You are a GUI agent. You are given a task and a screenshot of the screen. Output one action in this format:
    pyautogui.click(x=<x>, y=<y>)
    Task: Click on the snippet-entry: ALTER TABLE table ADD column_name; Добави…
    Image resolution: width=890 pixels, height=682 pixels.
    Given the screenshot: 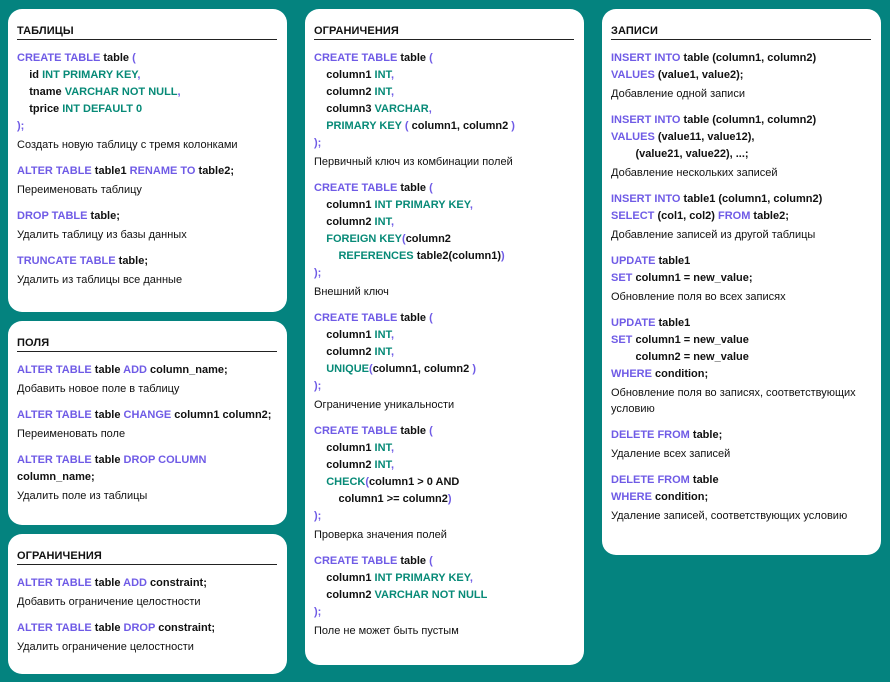 What is the action you would take?
    pyautogui.click(x=147, y=379)
    